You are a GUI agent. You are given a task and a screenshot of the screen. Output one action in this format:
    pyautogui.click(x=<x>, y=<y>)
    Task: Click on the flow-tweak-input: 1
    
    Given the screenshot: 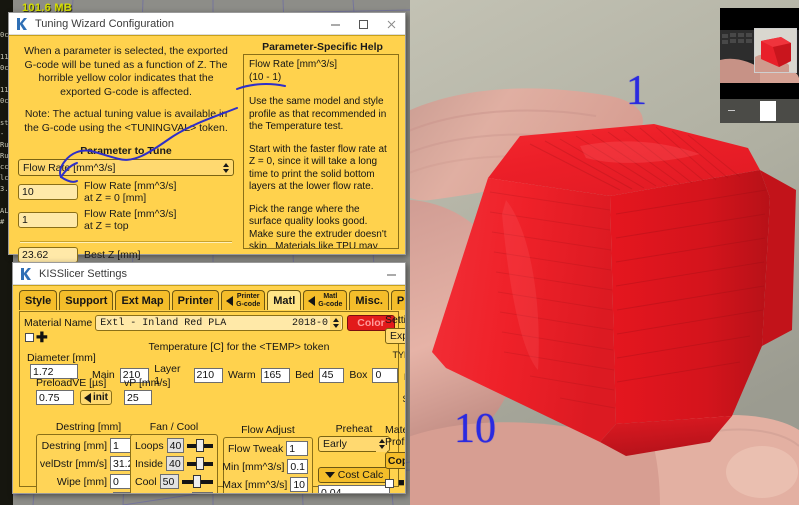 What is the action you would take?
    pyautogui.click(x=297, y=448)
    